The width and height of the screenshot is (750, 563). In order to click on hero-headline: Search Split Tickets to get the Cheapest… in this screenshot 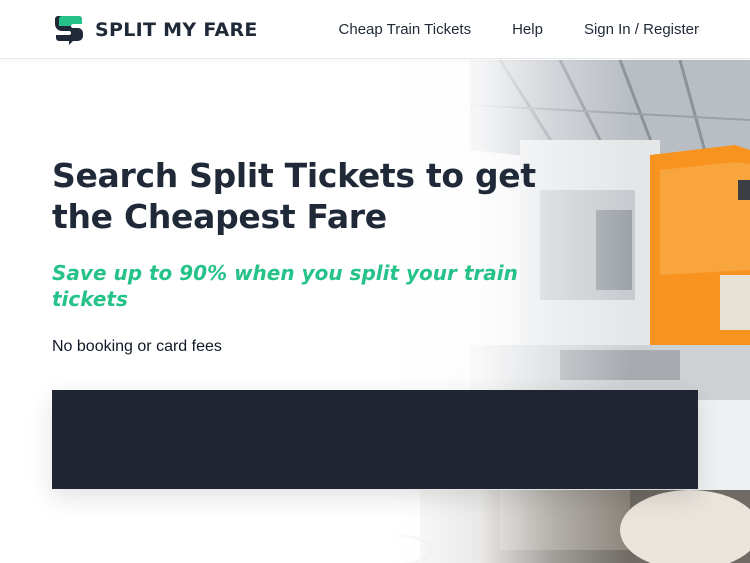, I will do `click(294, 196)`.